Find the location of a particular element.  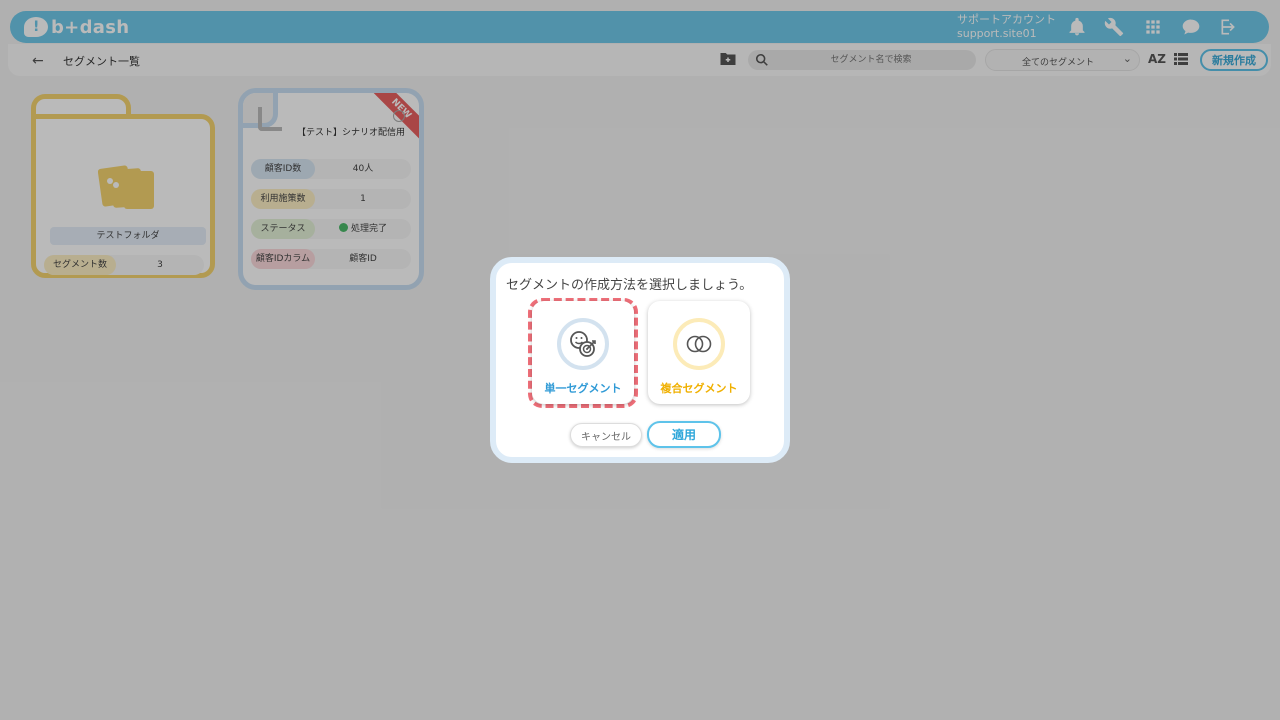

face-target-icon is located at coordinates (583, 344).